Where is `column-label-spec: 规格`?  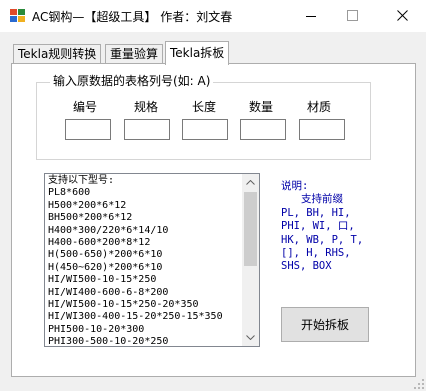 column-label-spec: 规格 is located at coordinates (145, 107).